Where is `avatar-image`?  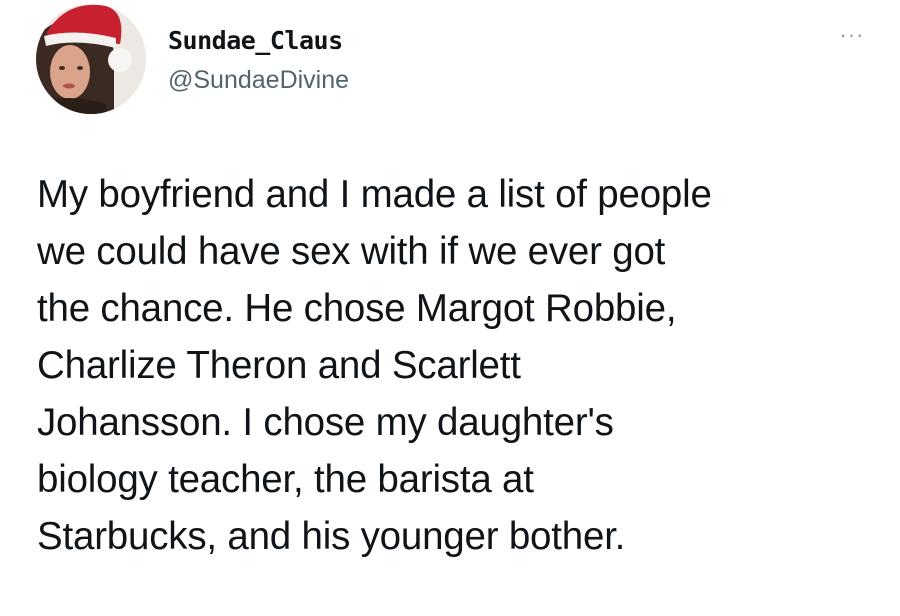 avatar-image is located at coordinates (91, 59).